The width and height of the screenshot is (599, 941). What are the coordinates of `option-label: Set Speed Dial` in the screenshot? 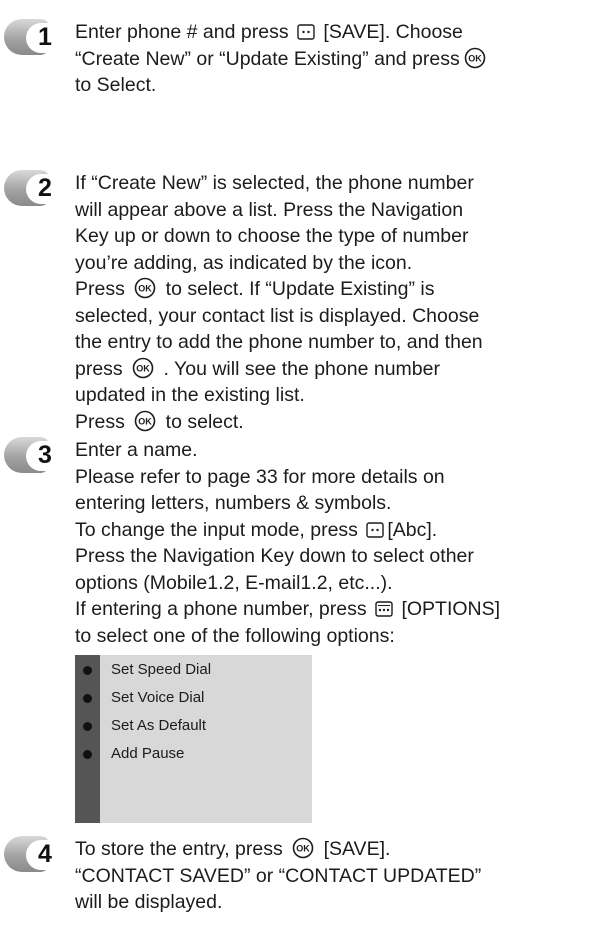 It's located at (161, 669).